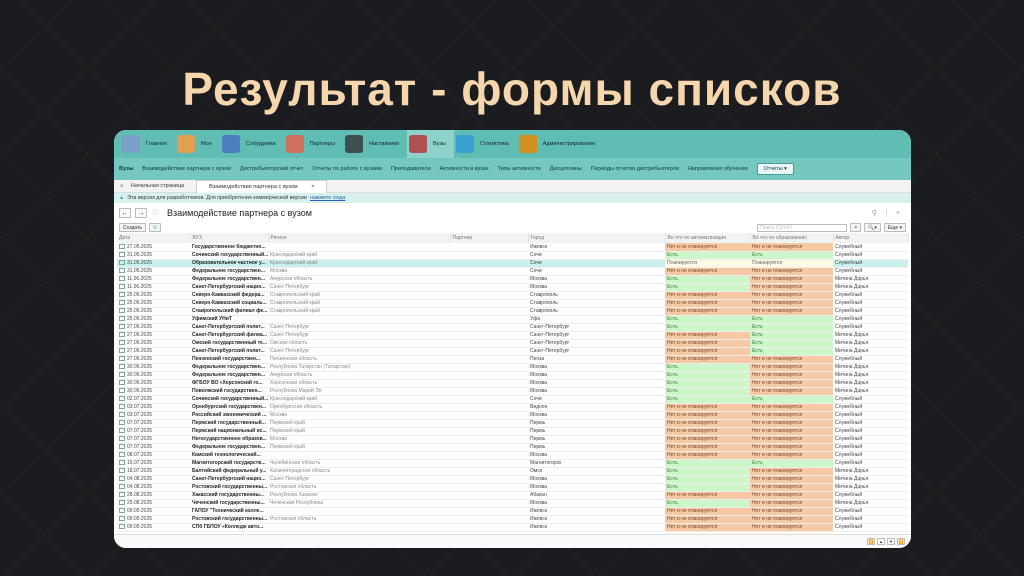 This screenshot has width=1024, height=576. I want to click on back-icon: ←, so click(125, 212).